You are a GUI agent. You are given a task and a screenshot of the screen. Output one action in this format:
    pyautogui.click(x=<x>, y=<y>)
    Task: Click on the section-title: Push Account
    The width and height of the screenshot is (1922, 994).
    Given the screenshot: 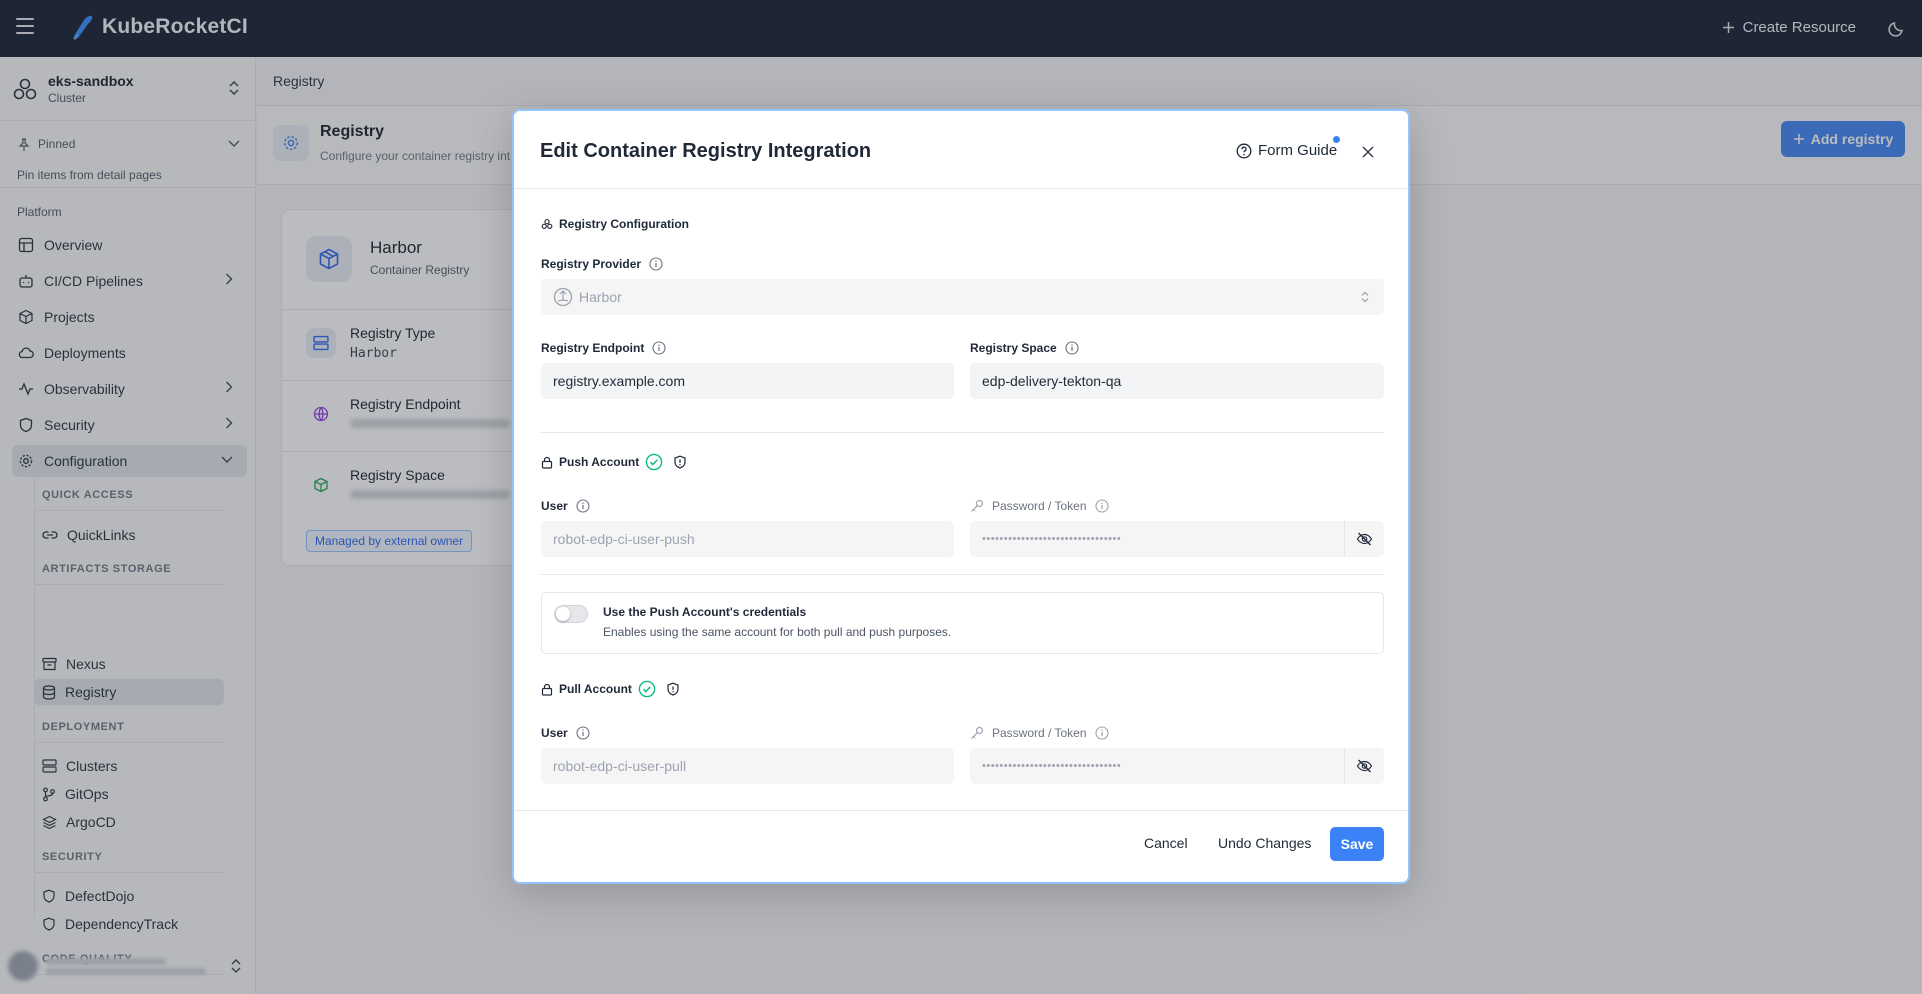 What is the action you would take?
    pyautogui.click(x=599, y=462)
    